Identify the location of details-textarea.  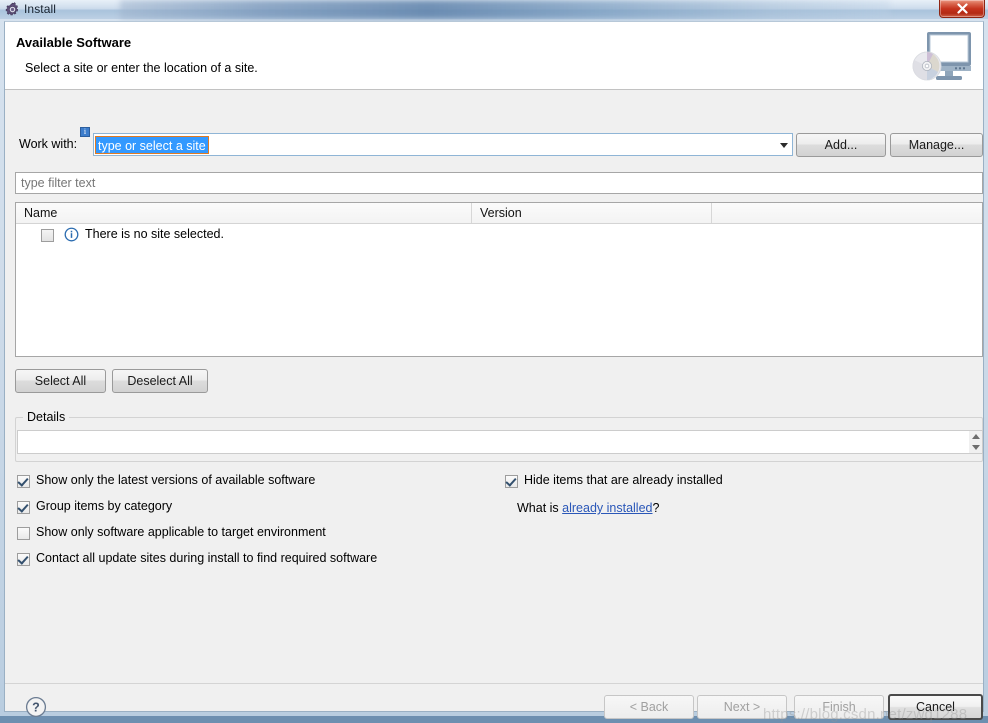
(493, 442).